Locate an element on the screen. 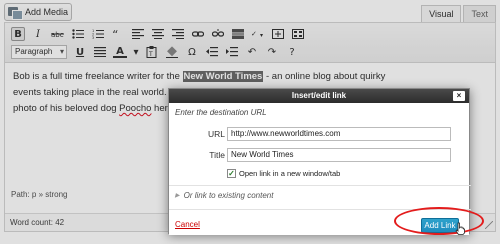 The height and width of the screenshot is (244, 500). dialog-title: Insert/edit link is located at coordinates (319, 95).